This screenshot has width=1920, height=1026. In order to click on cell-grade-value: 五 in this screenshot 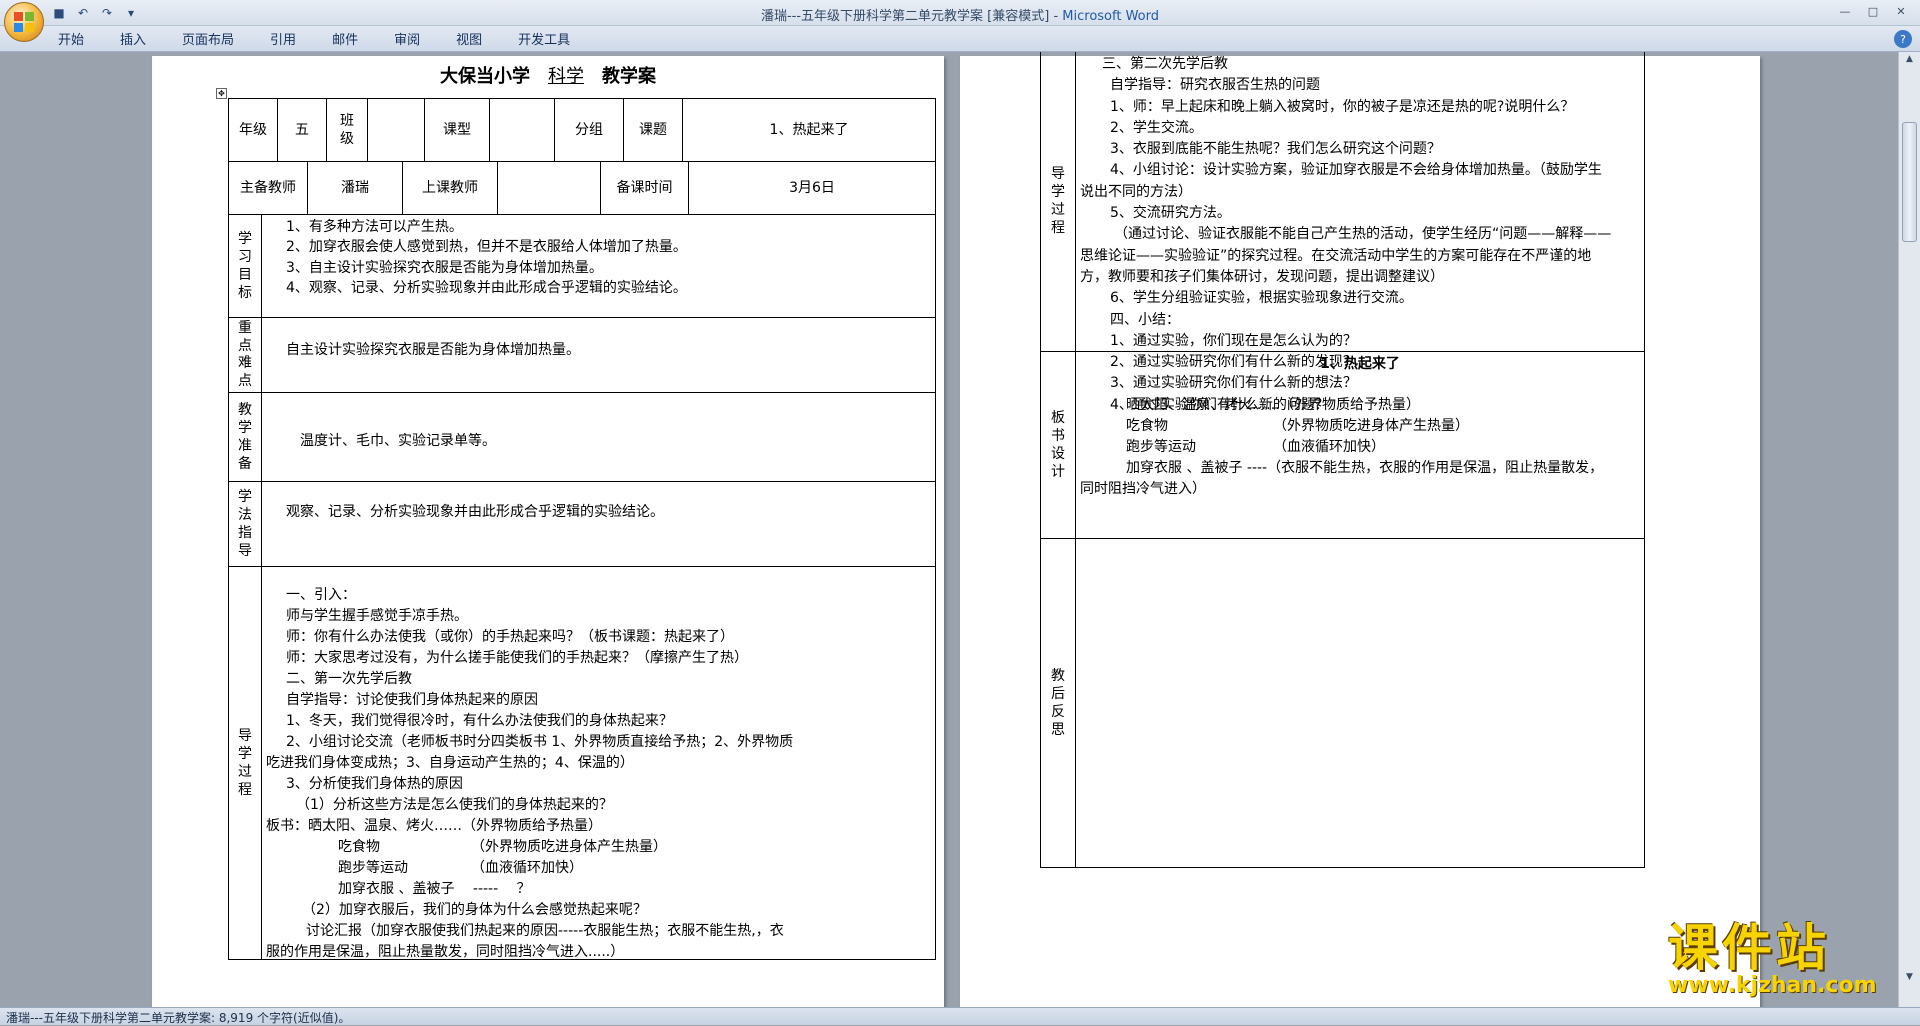, I will do `click(302, 130)`.